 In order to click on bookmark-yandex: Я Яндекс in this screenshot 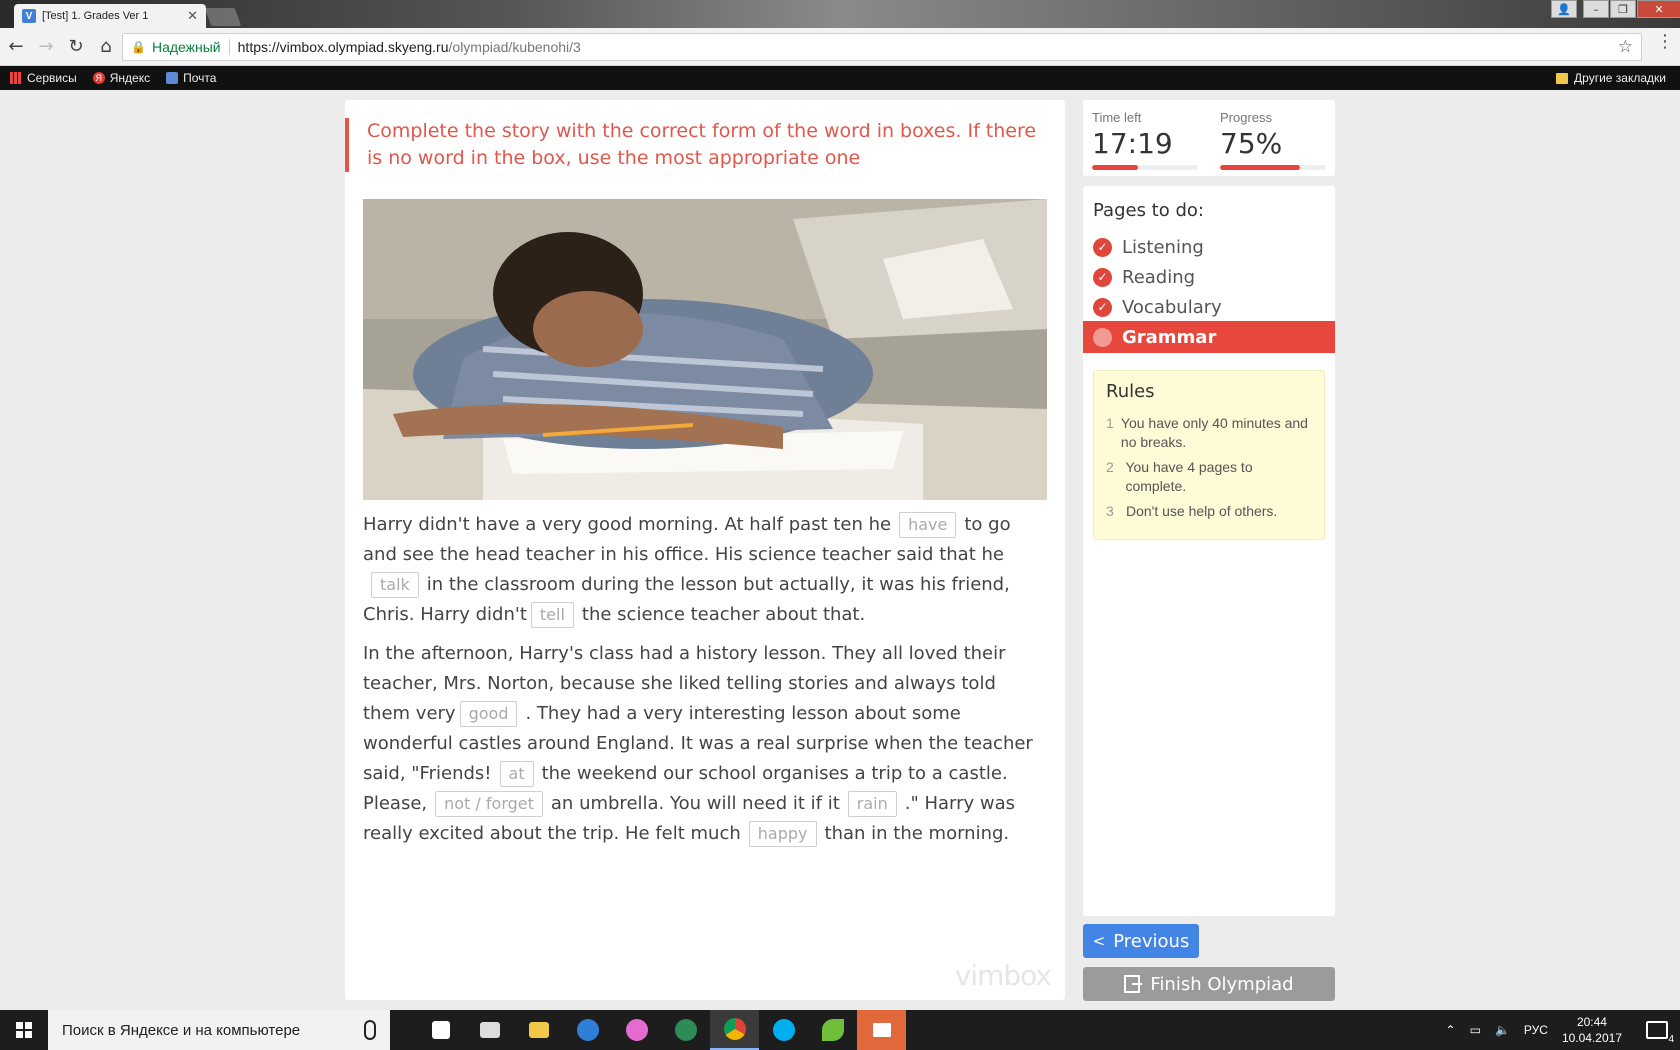, I will do `click(121, 78)`.